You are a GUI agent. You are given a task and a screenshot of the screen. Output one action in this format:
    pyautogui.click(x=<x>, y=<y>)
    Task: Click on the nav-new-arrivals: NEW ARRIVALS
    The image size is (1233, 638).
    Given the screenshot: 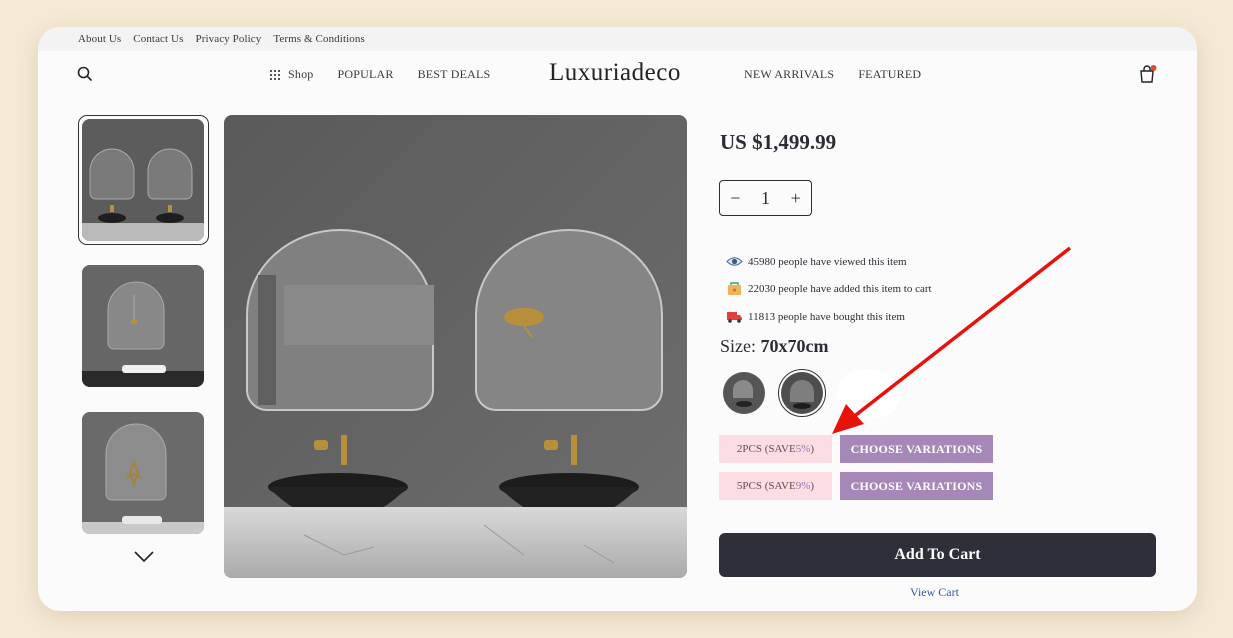 What is the action you would take?
    pyautogui.click(x=789, y=74)
    